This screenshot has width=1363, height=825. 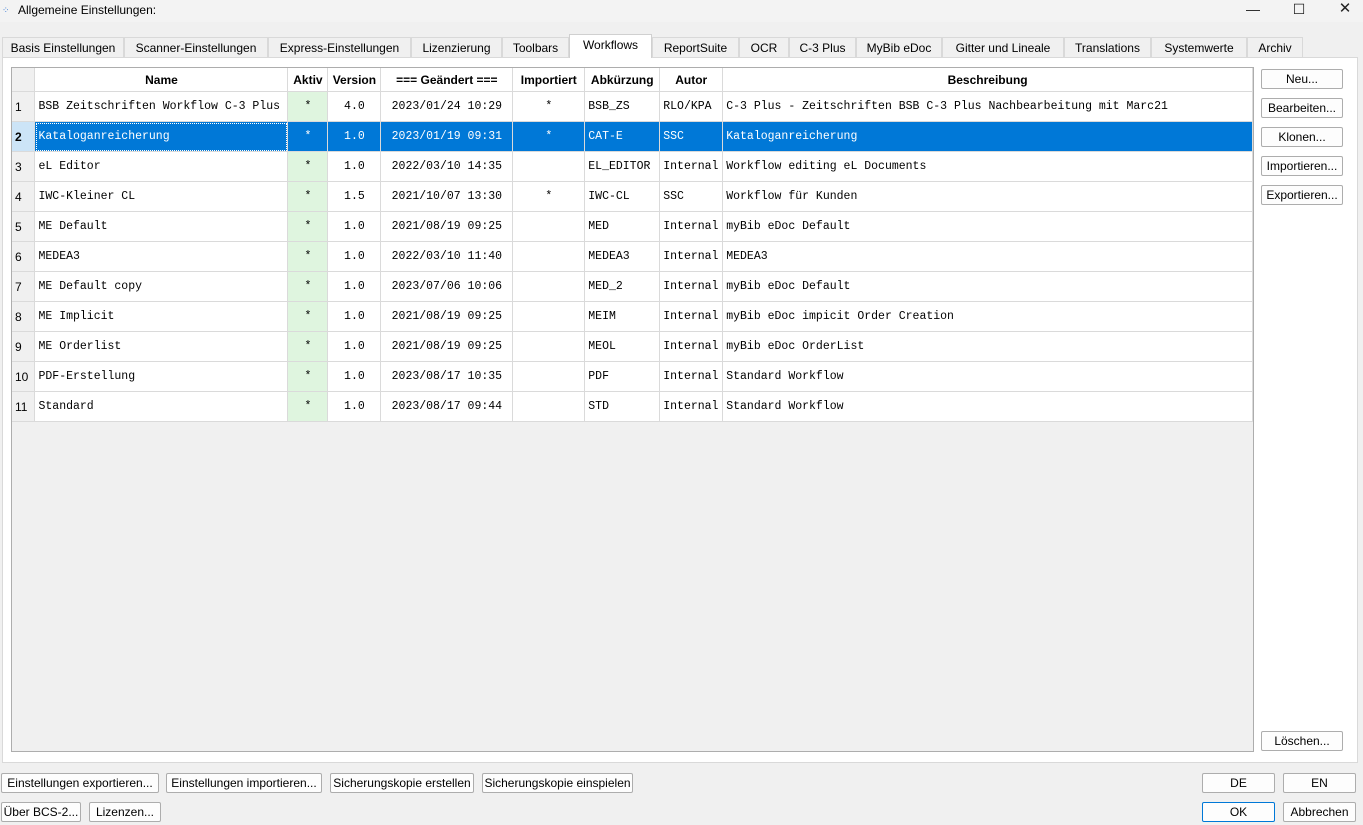 What do you see at coordinates (447, 256) in the screenshot?
I see `geaendert-cell: 2022/03/10 11:40` at bounding box center [447, 256].